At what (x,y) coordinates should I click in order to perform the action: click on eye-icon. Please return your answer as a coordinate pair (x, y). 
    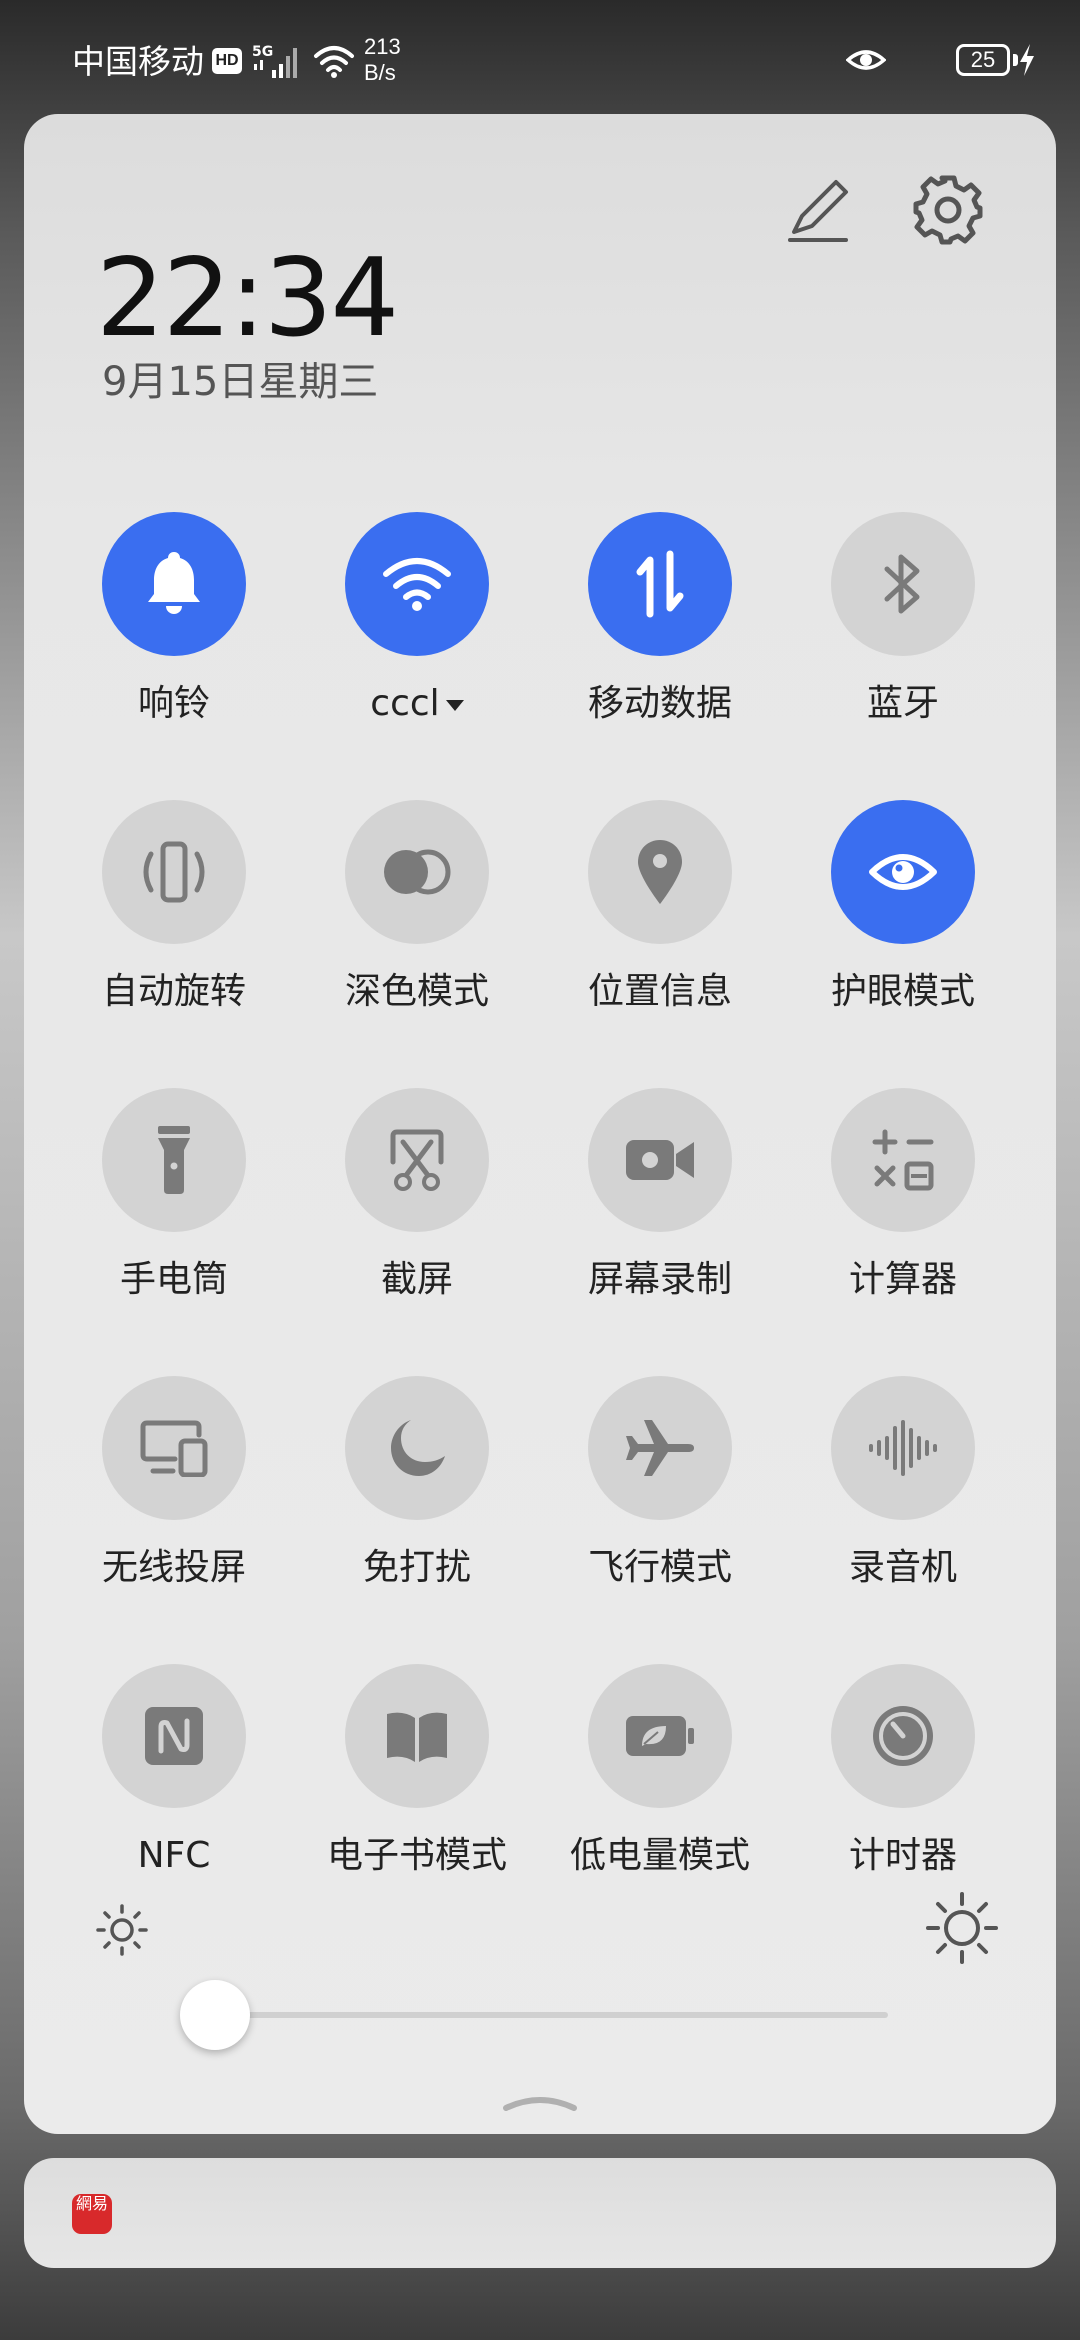
    Looking at the image, I should click on (903, 872).